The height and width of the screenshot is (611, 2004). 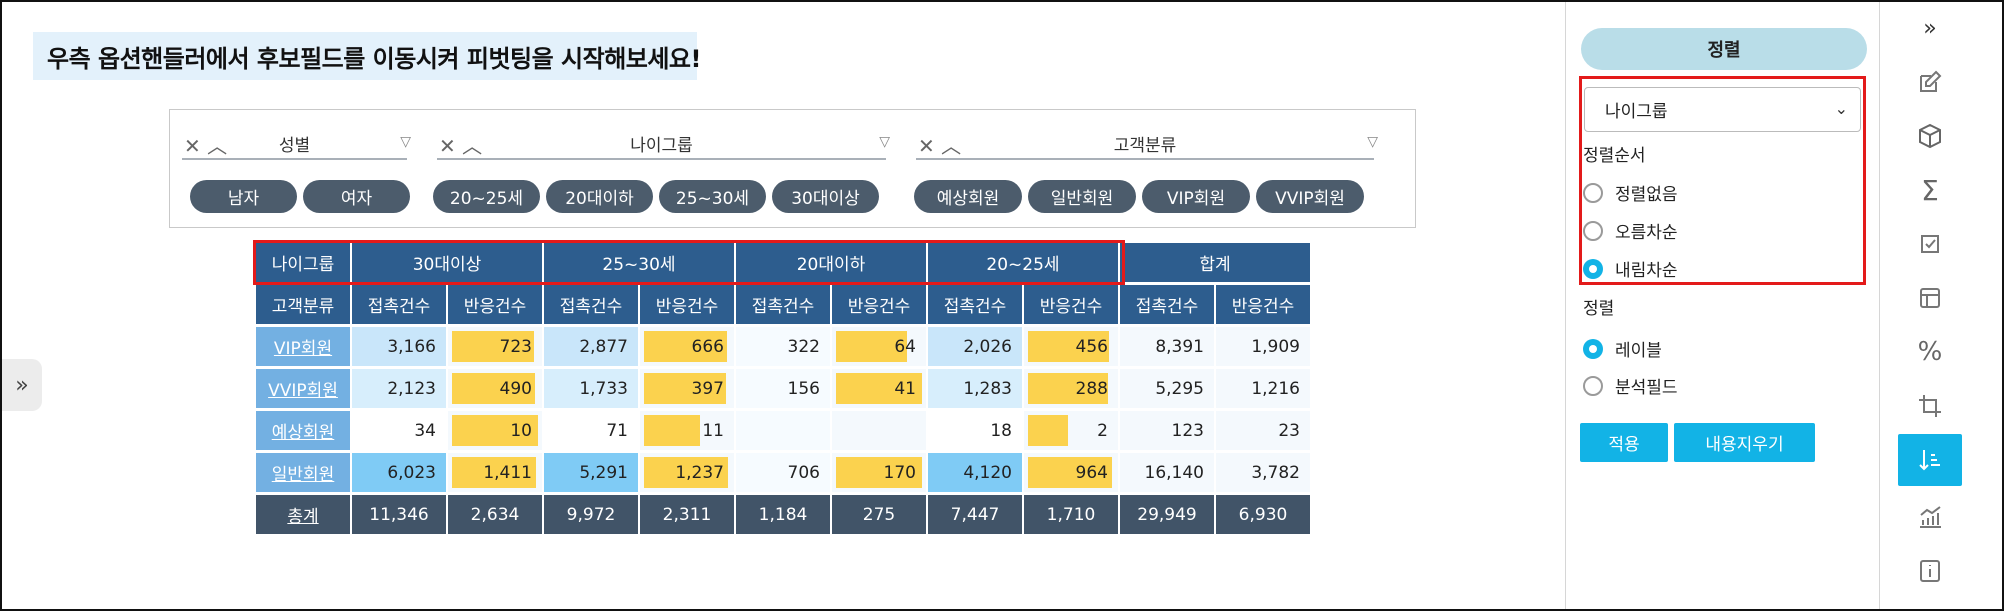 What do you see at coordinates (1841, 108) in the screenshot?
I see `chevron-down-icon: ⌄` at bounding box center [1841, 108].